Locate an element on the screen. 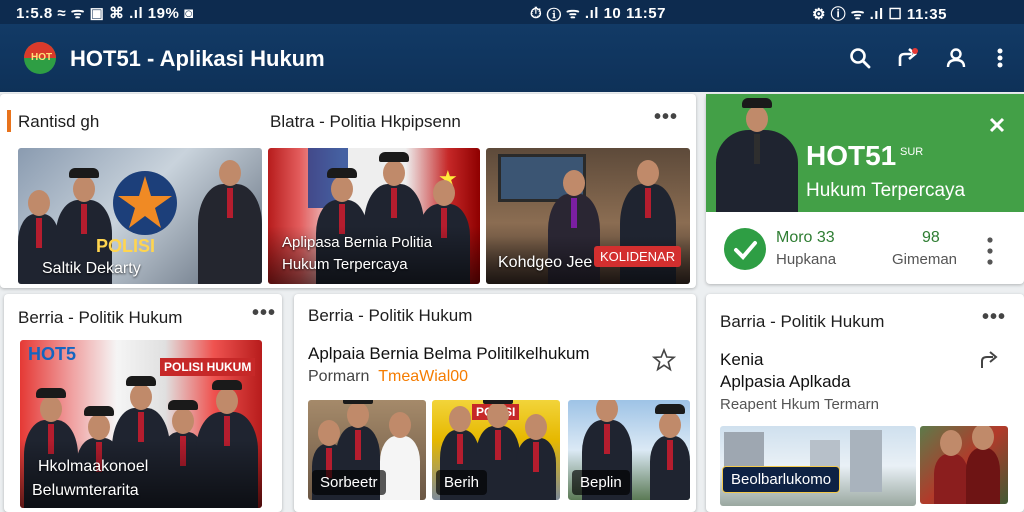 This screenshot has height=512, width=1024. emblem-icon is located at coordinates (145, 203).